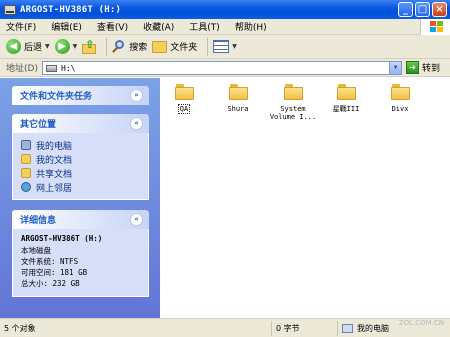 The height and width of the screenshot is (337, 450). What do you see at coordinates (221, 46) in the screenshot?
I see `views-icon` at bounding box center [221, 46].